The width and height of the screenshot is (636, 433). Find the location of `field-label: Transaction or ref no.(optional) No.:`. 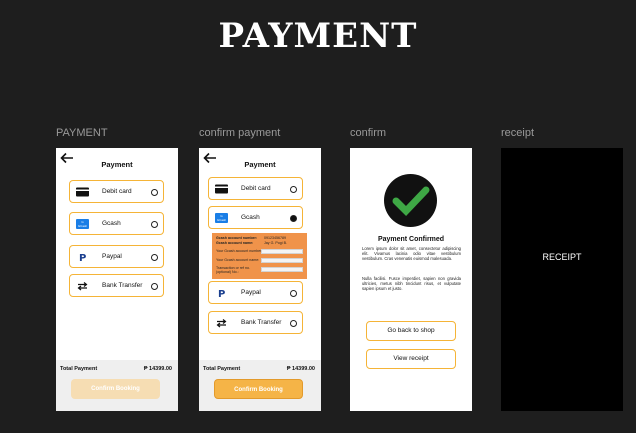

field-label: Transaction or ref no.(optional) No.: is located at coordinates (233, 270).